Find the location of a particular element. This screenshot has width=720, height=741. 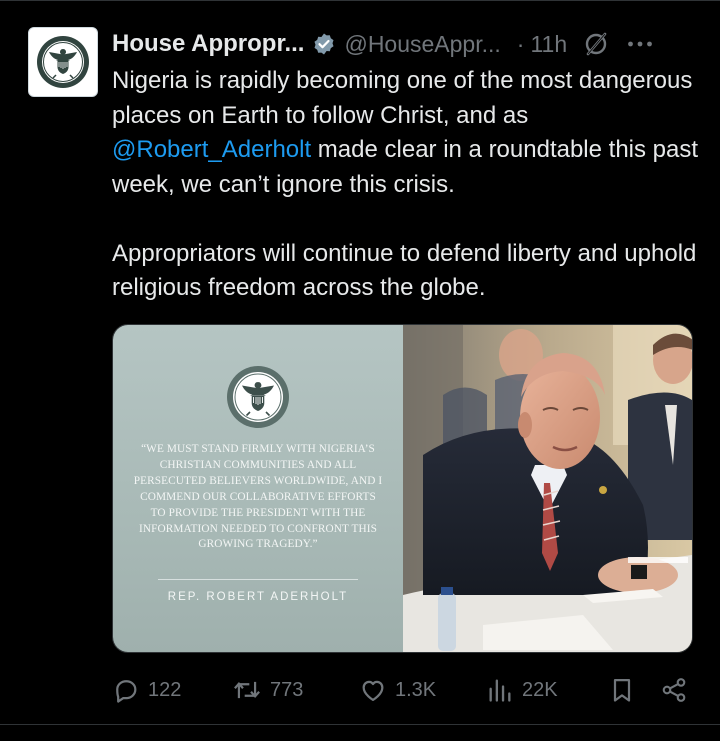

avatar is located at coordinates (63, 62).